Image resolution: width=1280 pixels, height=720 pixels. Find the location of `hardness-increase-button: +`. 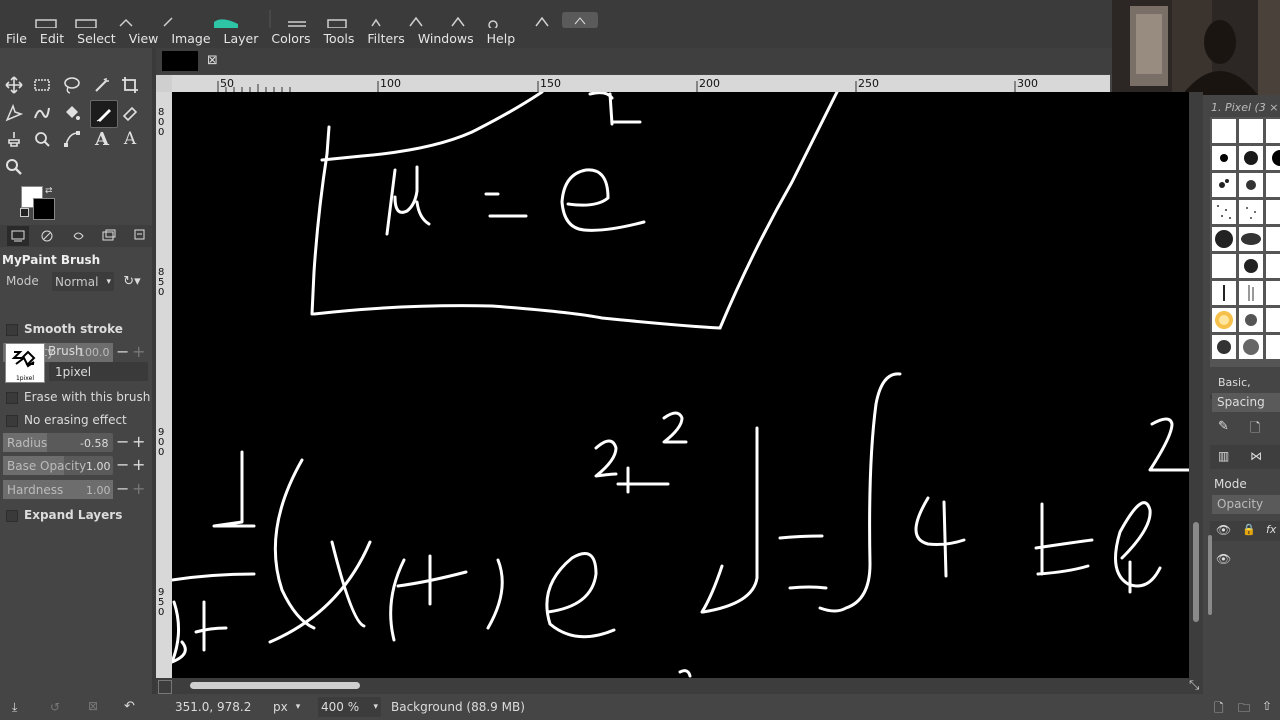

hardness-increase-button: + is located at coordinates (138, 488).